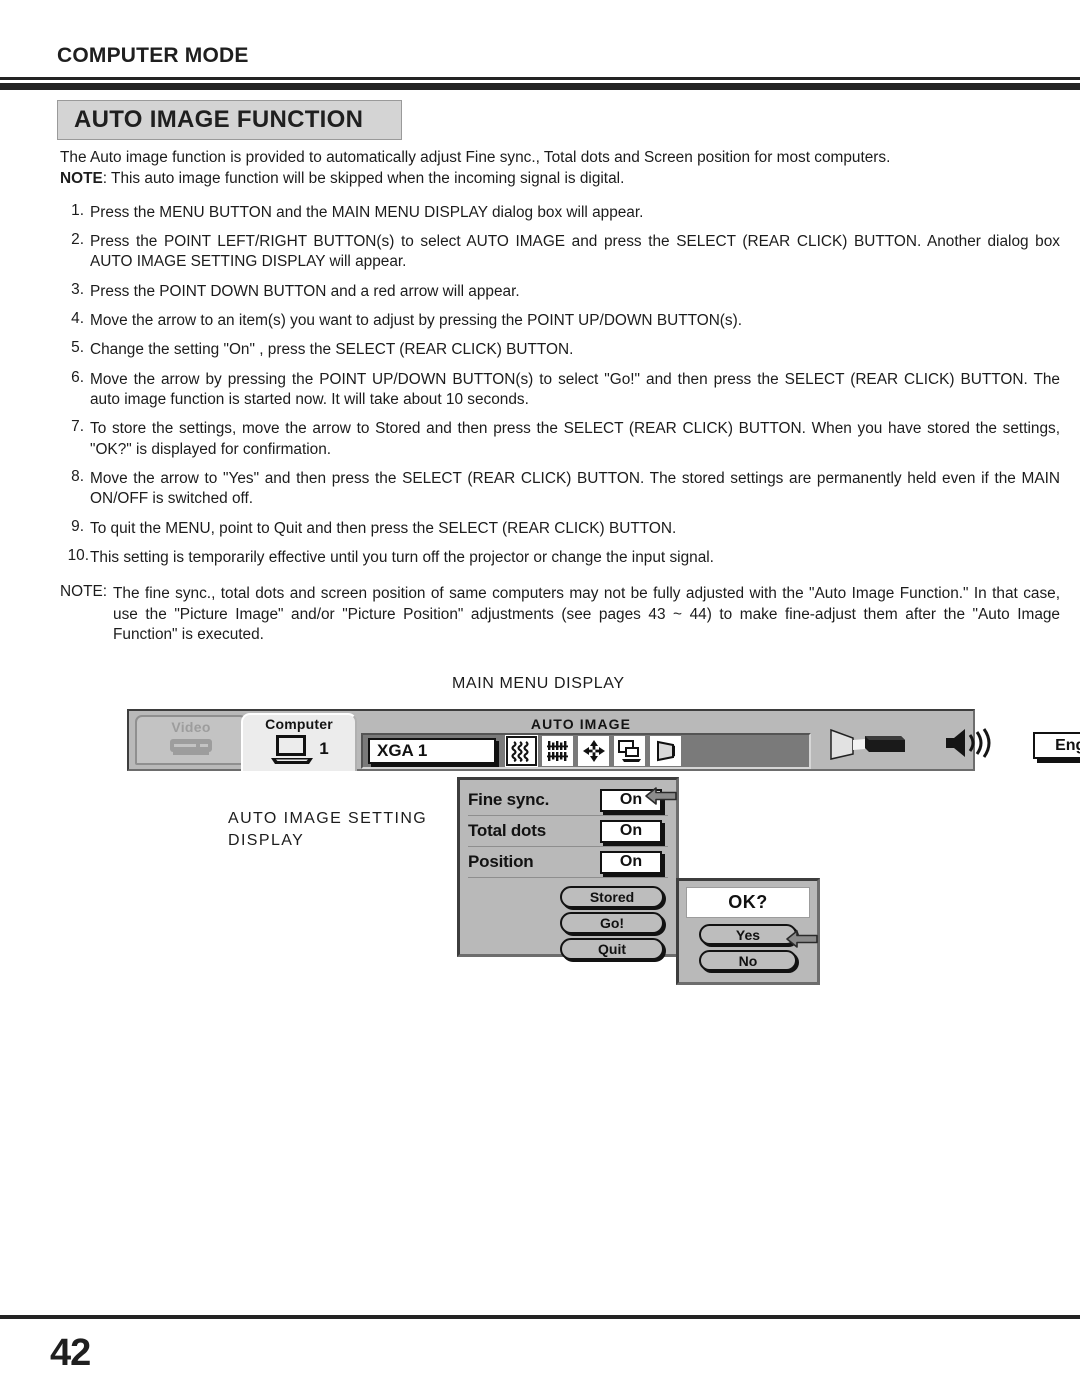 The width and height of the screenshot is (1080, 1397). What do you see at coordinates (665, 751) in the screenshot?
I see `keystone-icon` at bounding box center [665, 751].